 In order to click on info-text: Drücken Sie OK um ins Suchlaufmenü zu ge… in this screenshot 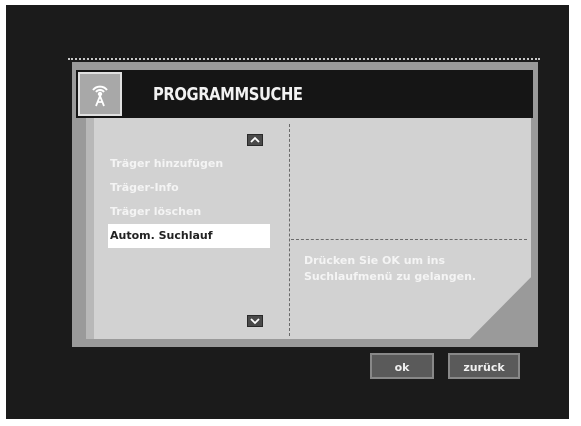, I will do `click(390, 268)`.